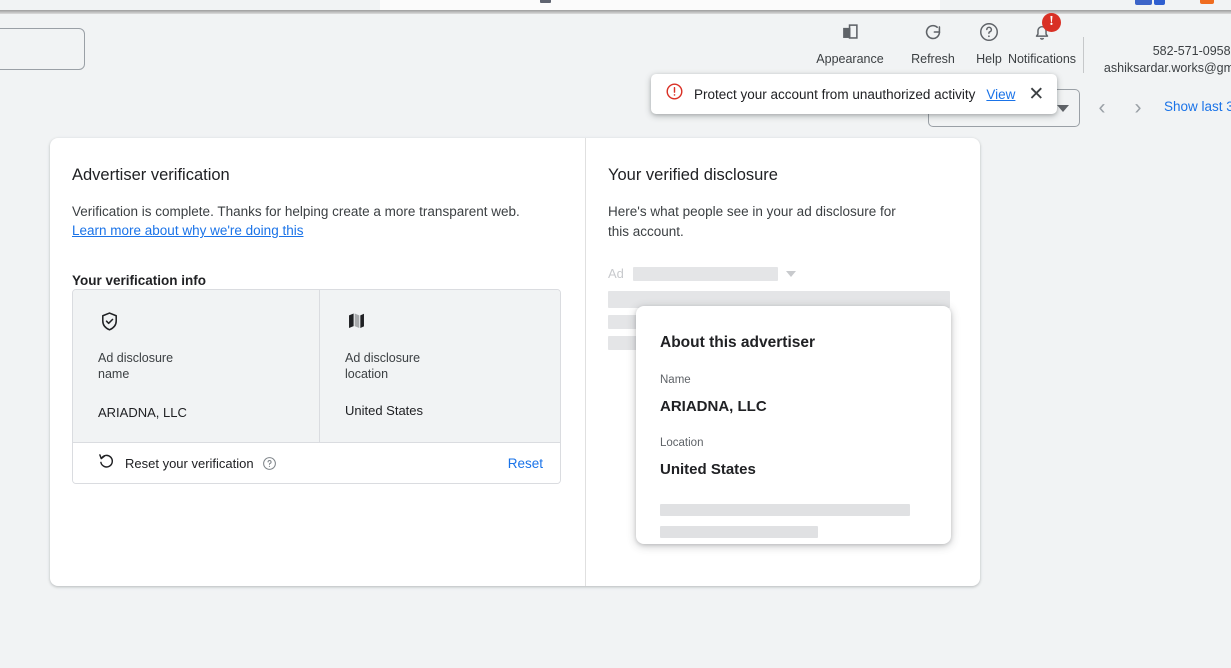 This screenshot has height=668, width=1231. What do you see at coordinates (42, 49) in the screenshot?
I see `header-left-control-stub` at bounding box center [42, 49].